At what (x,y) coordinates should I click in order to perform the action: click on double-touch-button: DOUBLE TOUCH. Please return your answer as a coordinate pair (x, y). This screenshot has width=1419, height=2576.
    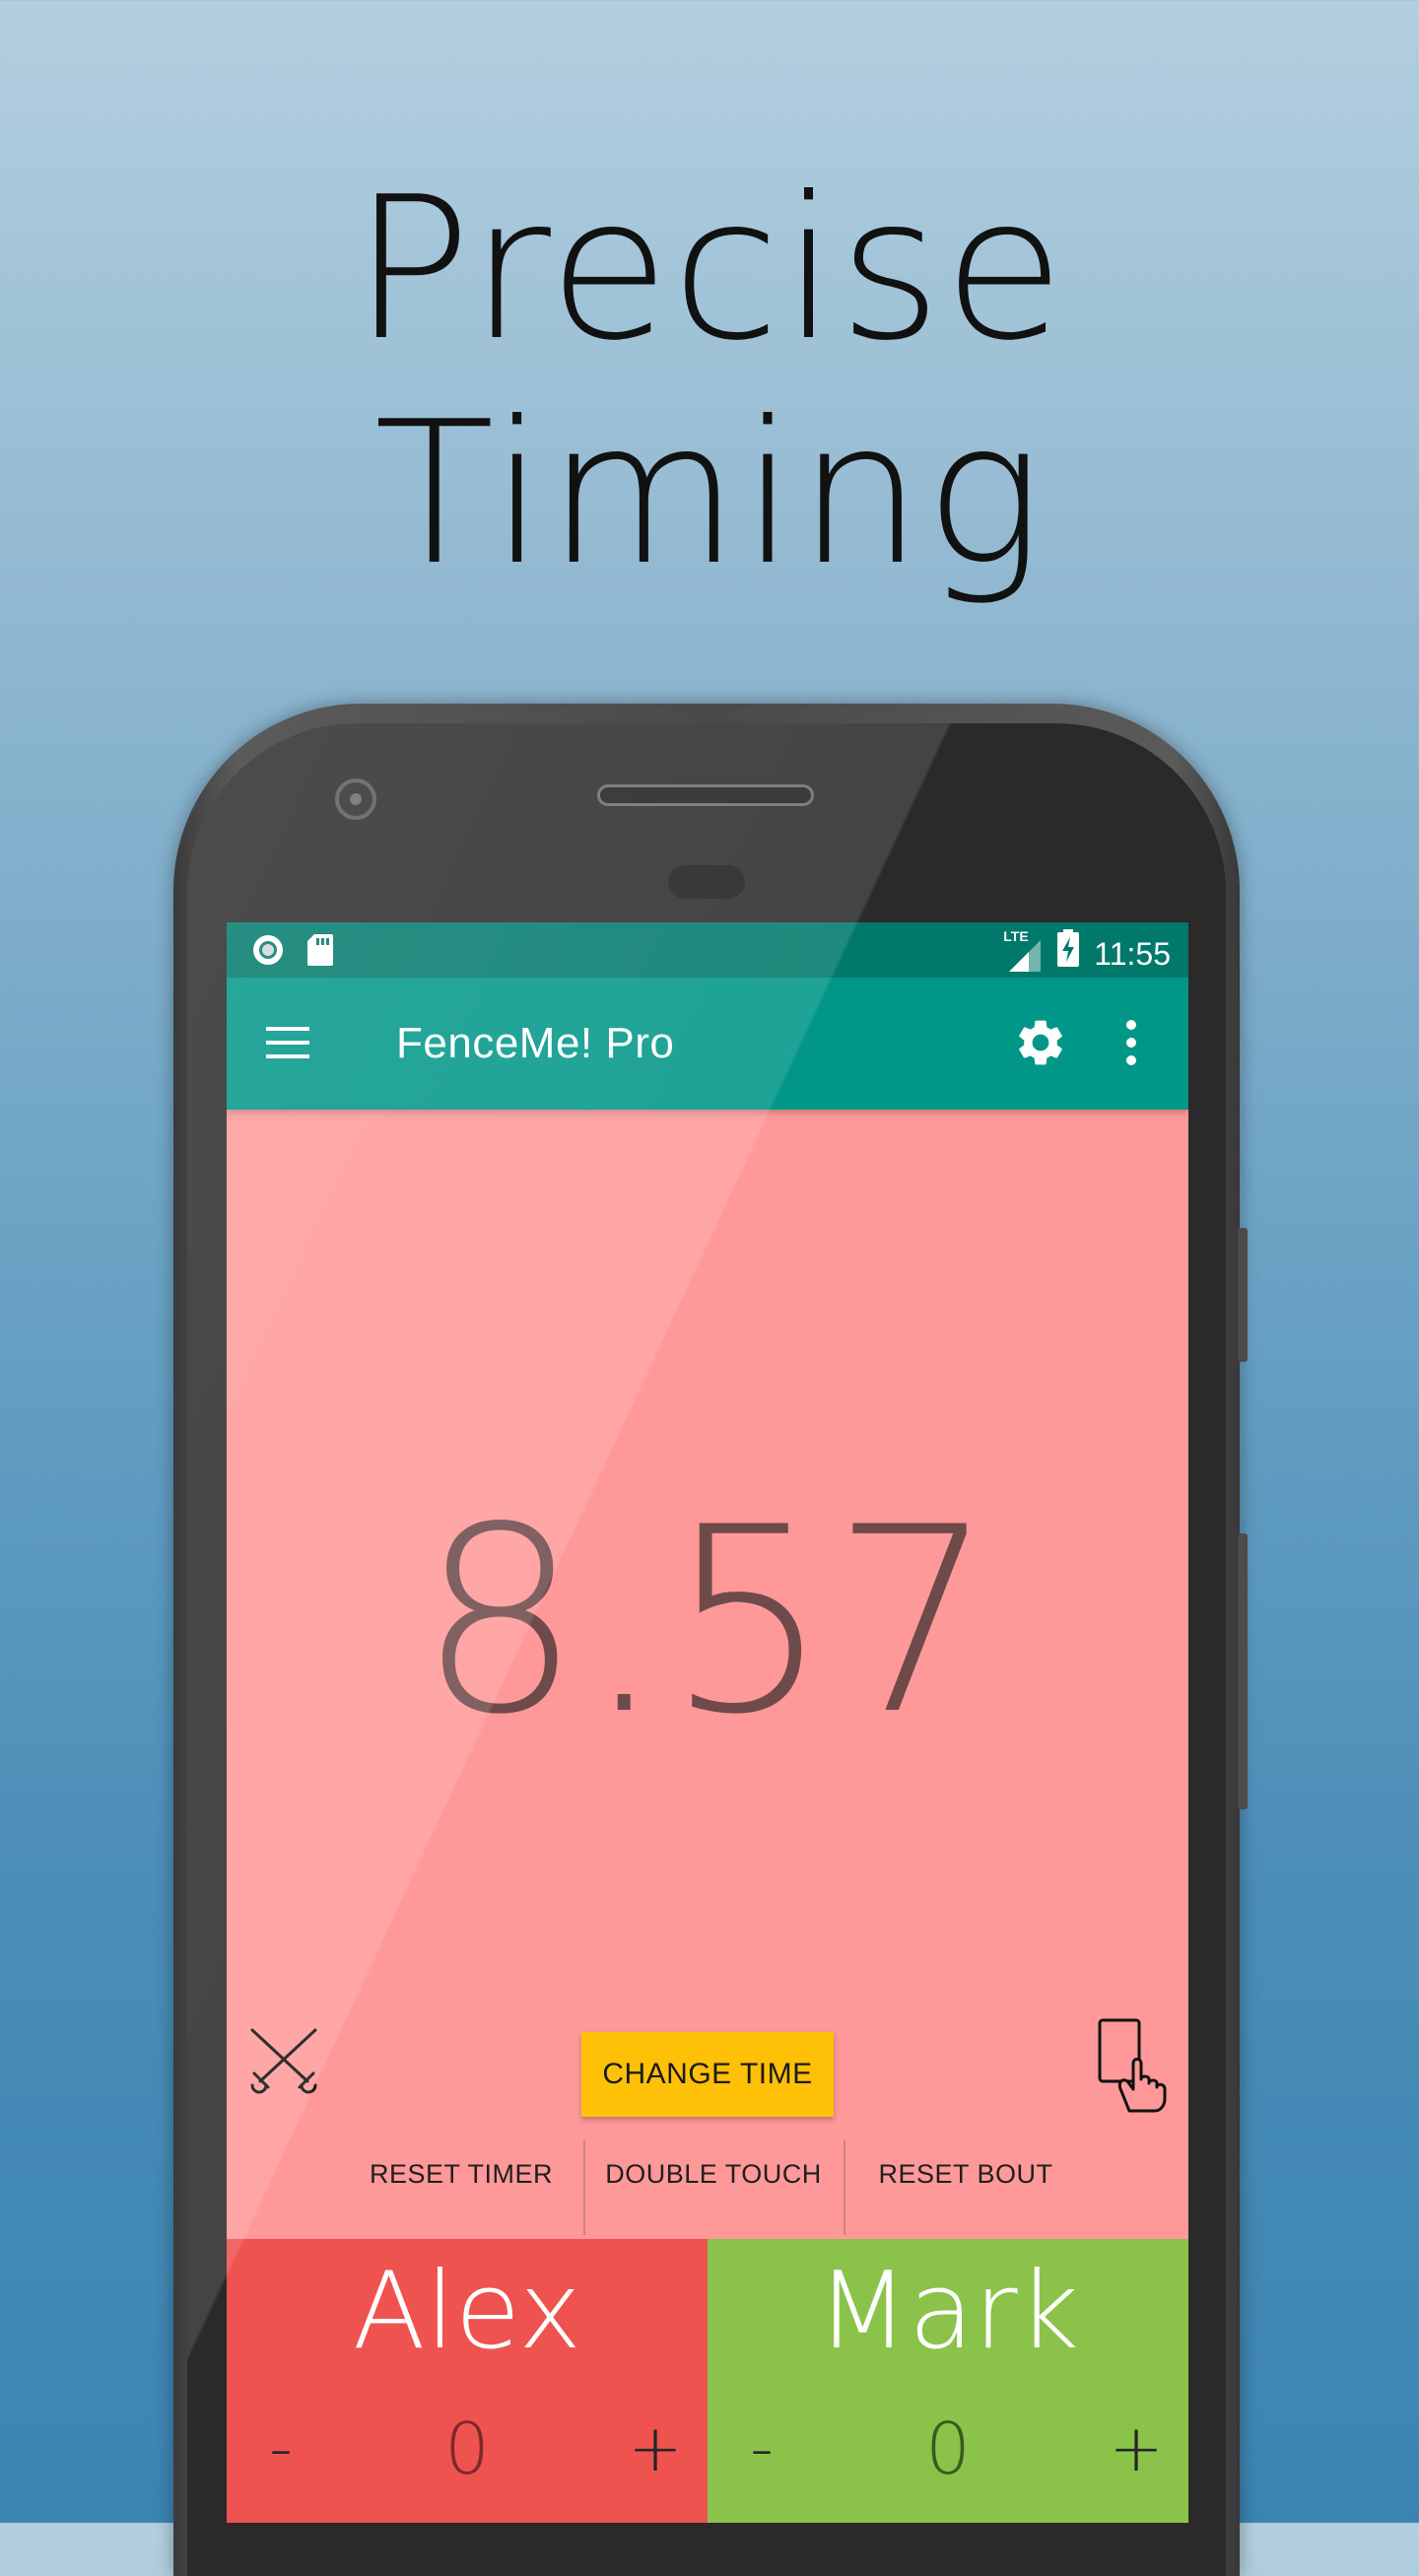
    Looking at the image, I should click on (713, 2173).